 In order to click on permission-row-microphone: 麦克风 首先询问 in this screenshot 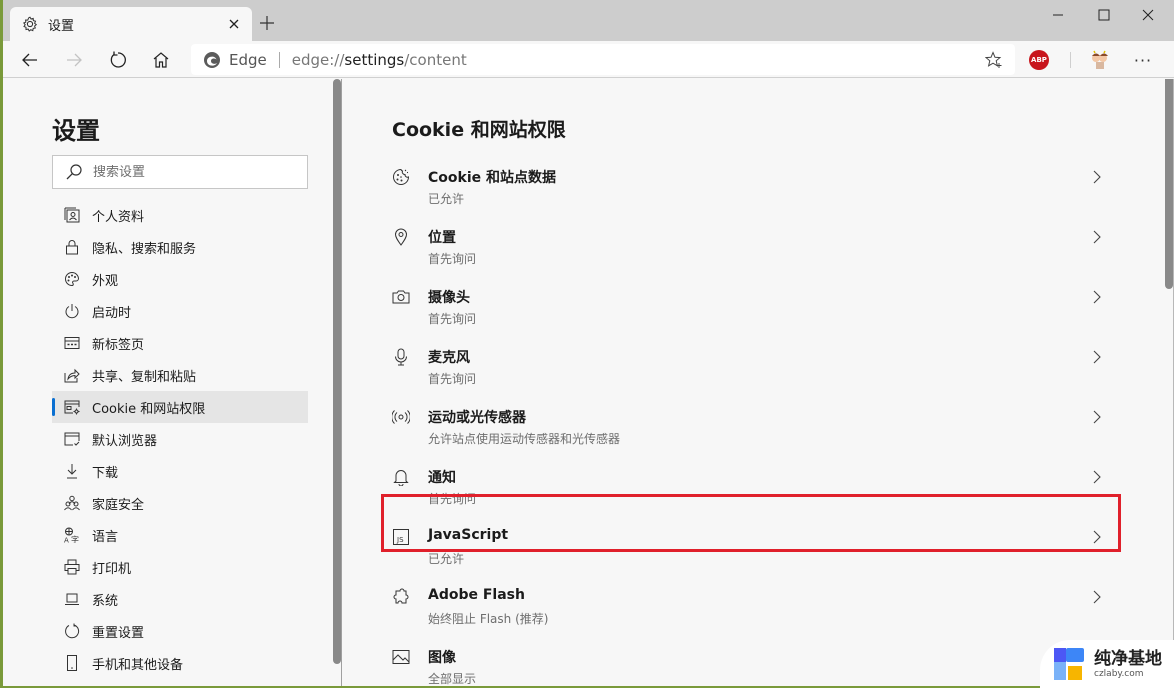, I will do `click(752, 366)`.